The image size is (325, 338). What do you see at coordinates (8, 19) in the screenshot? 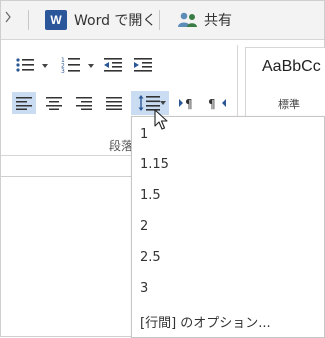
I see `chevron-icon` at bounding box center [8, 19].